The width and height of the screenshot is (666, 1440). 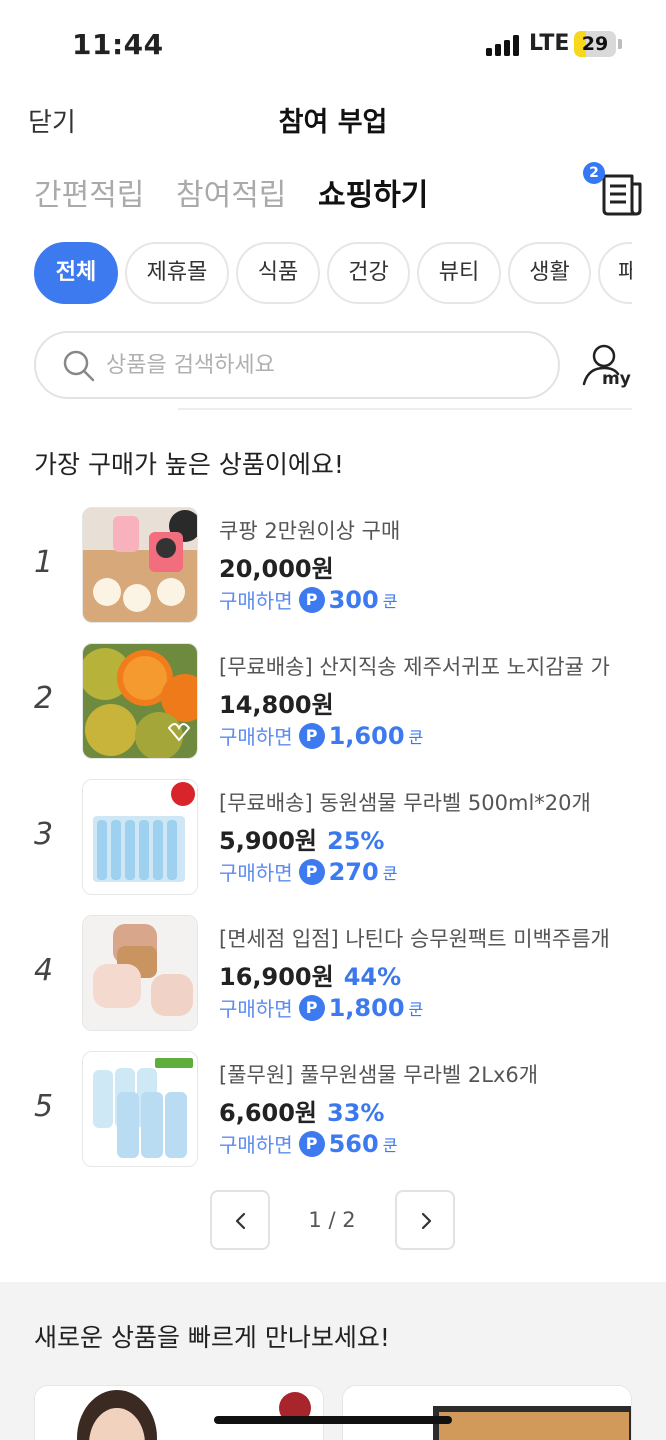 I want to click on discount-rate: 44%, so click(x=372, y=977).